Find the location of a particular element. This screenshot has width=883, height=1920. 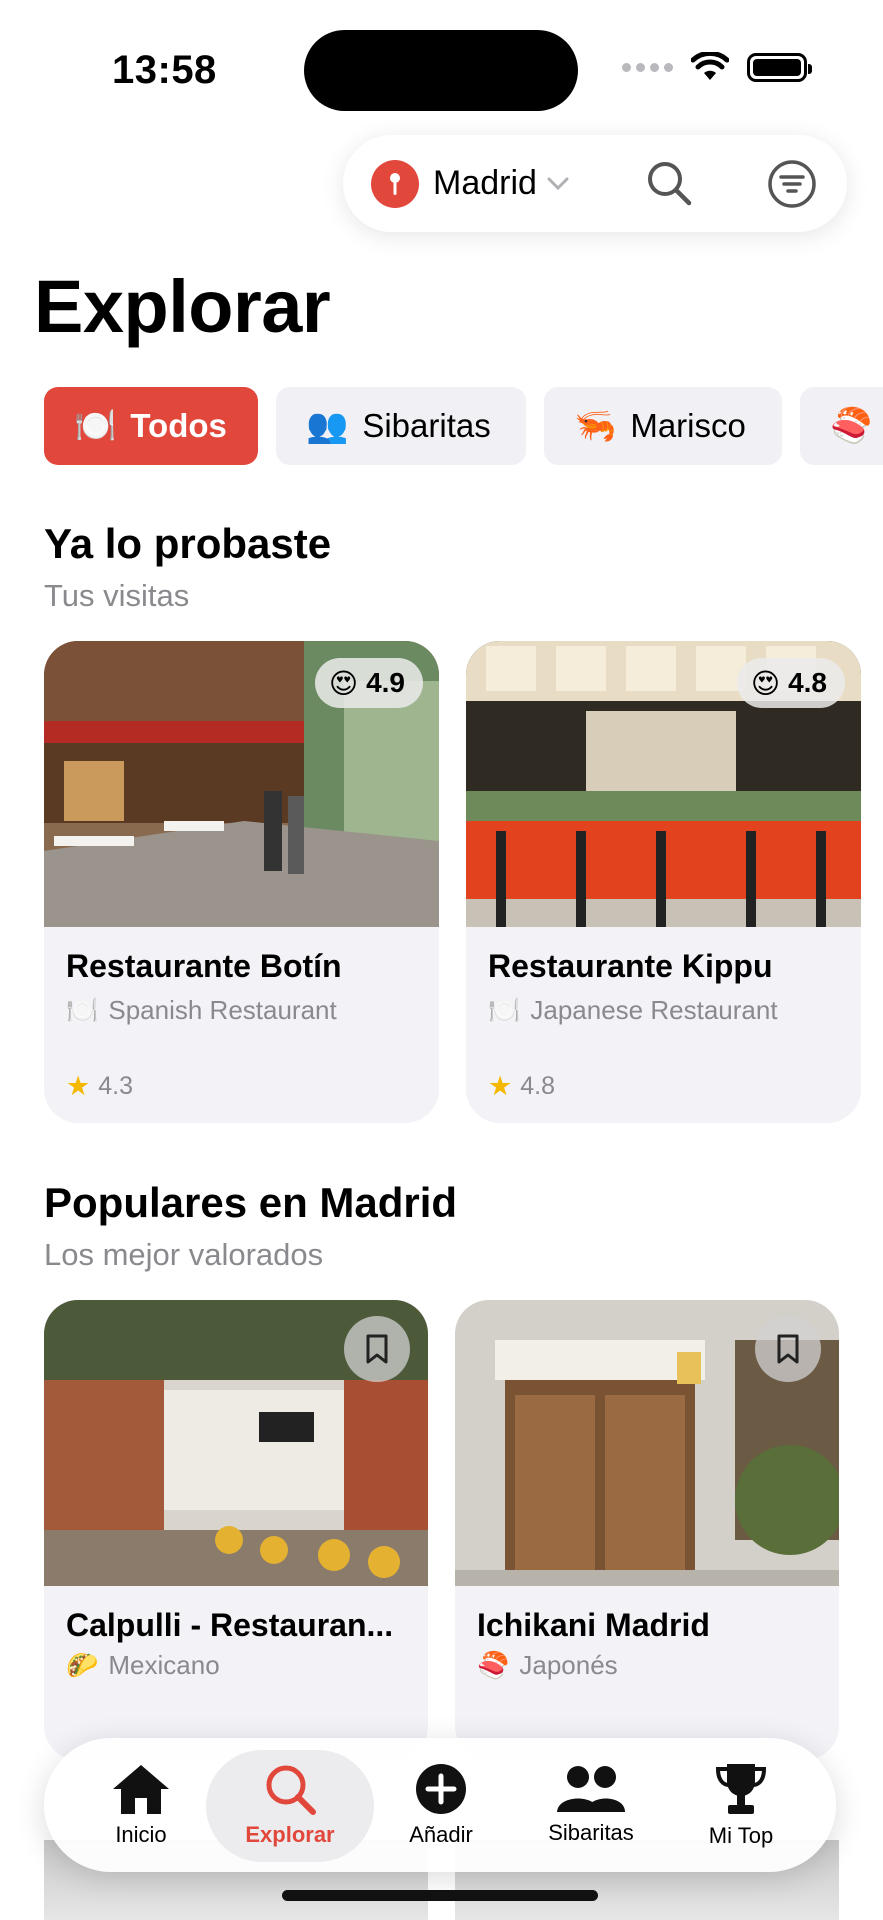

chip-todos: 🍽️ Todos is located at coordinates (151, 426).